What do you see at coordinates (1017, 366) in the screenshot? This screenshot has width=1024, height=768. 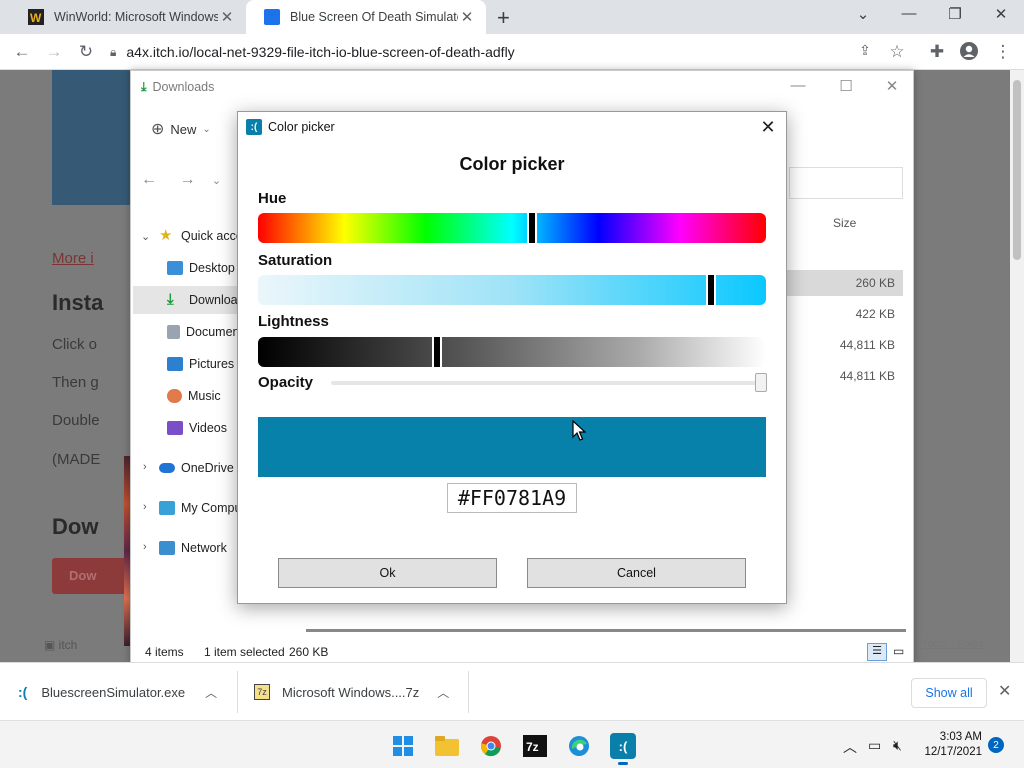 I see `page-scrollbar` at bounding box center [1017, 366].